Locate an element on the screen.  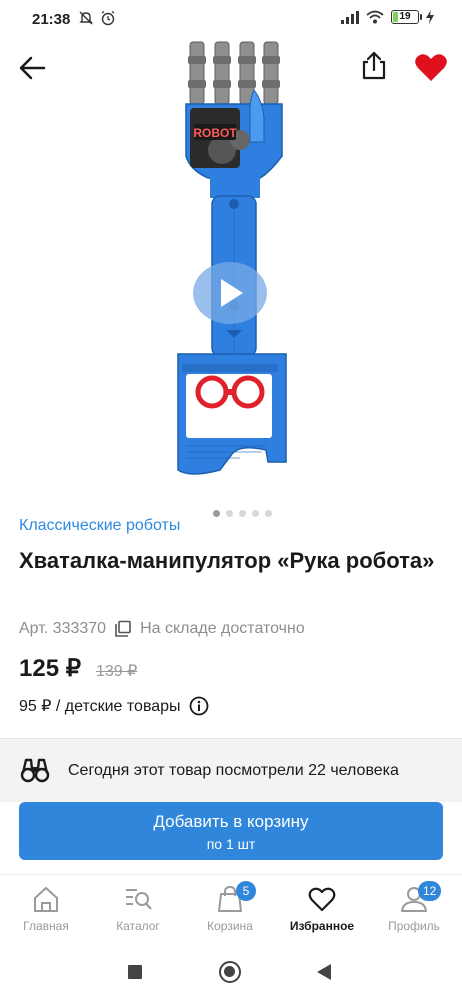
article-row: Арт. 333370 На складе достаточно is located at coordinates (162, 629).